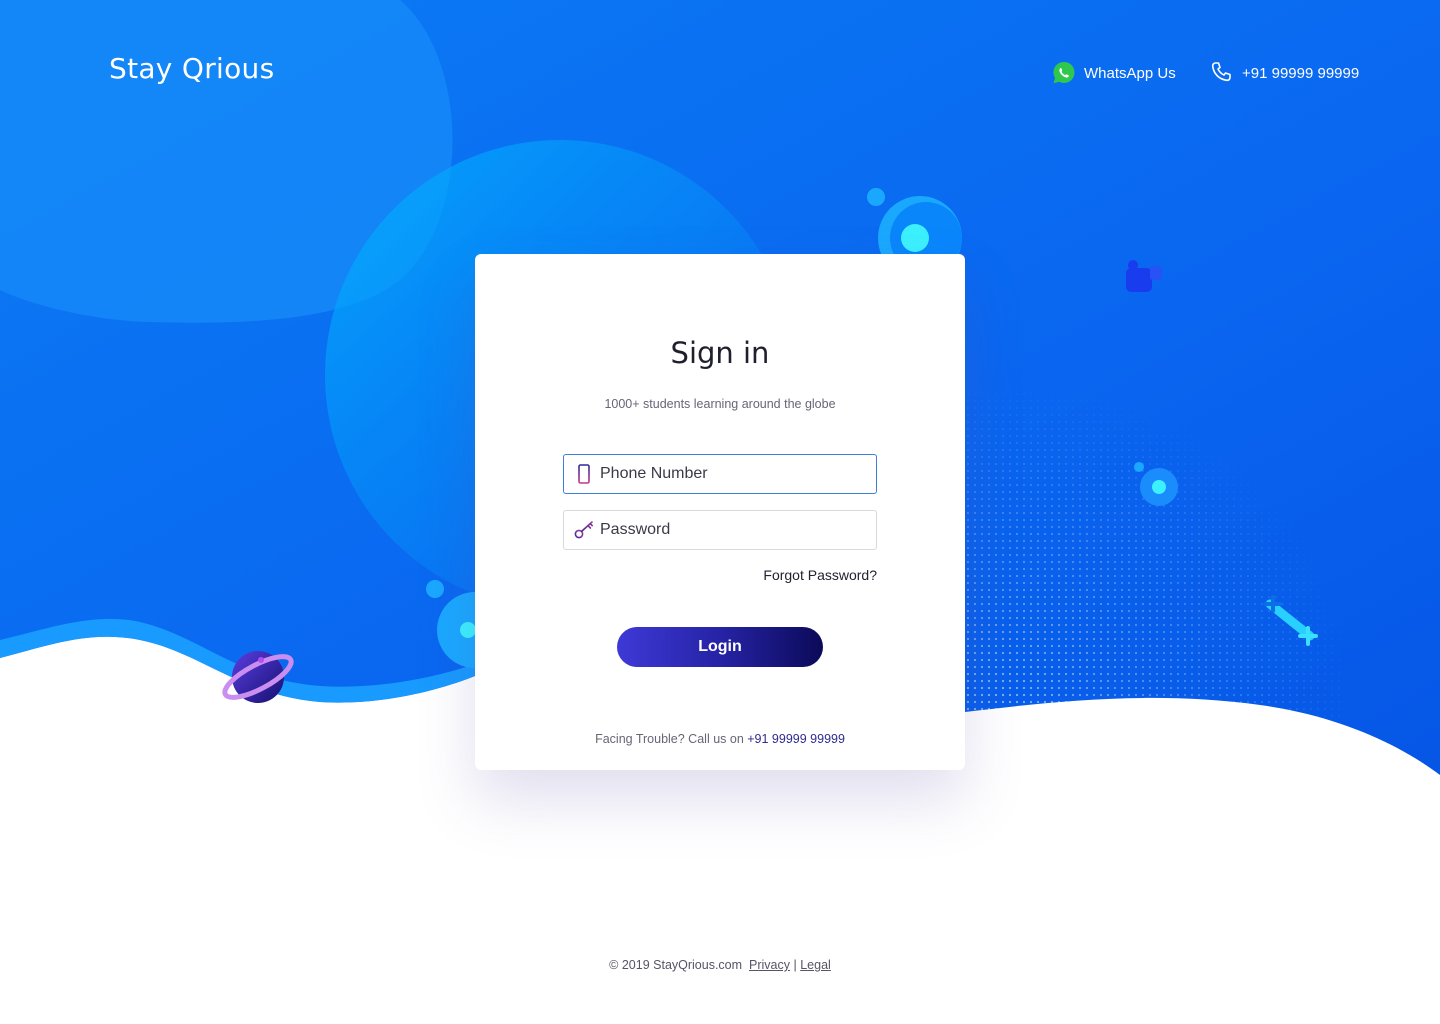 Image resolution: width=1440 pixels, height=1024 pixels. I want to click on phone-link: +91 99999 99999, so click(1284, 73).